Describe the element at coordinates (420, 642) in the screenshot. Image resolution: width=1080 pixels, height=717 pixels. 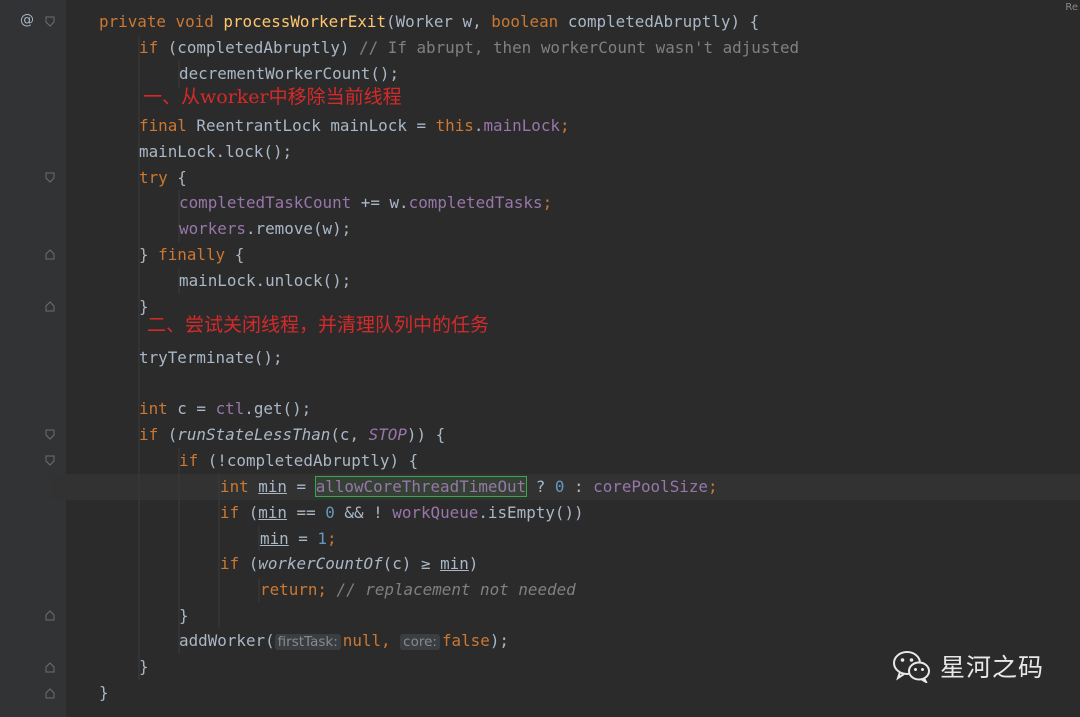
I see `param-hint: core:` at that location.